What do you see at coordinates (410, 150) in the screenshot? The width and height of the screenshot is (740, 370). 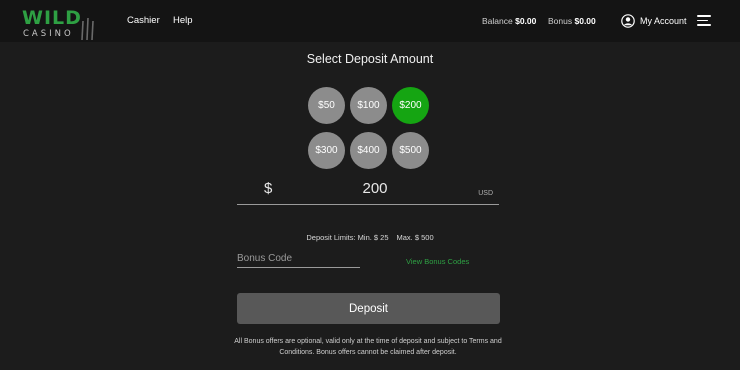 I see `amount-chip-500: $500` at bounding box center [410, 150].